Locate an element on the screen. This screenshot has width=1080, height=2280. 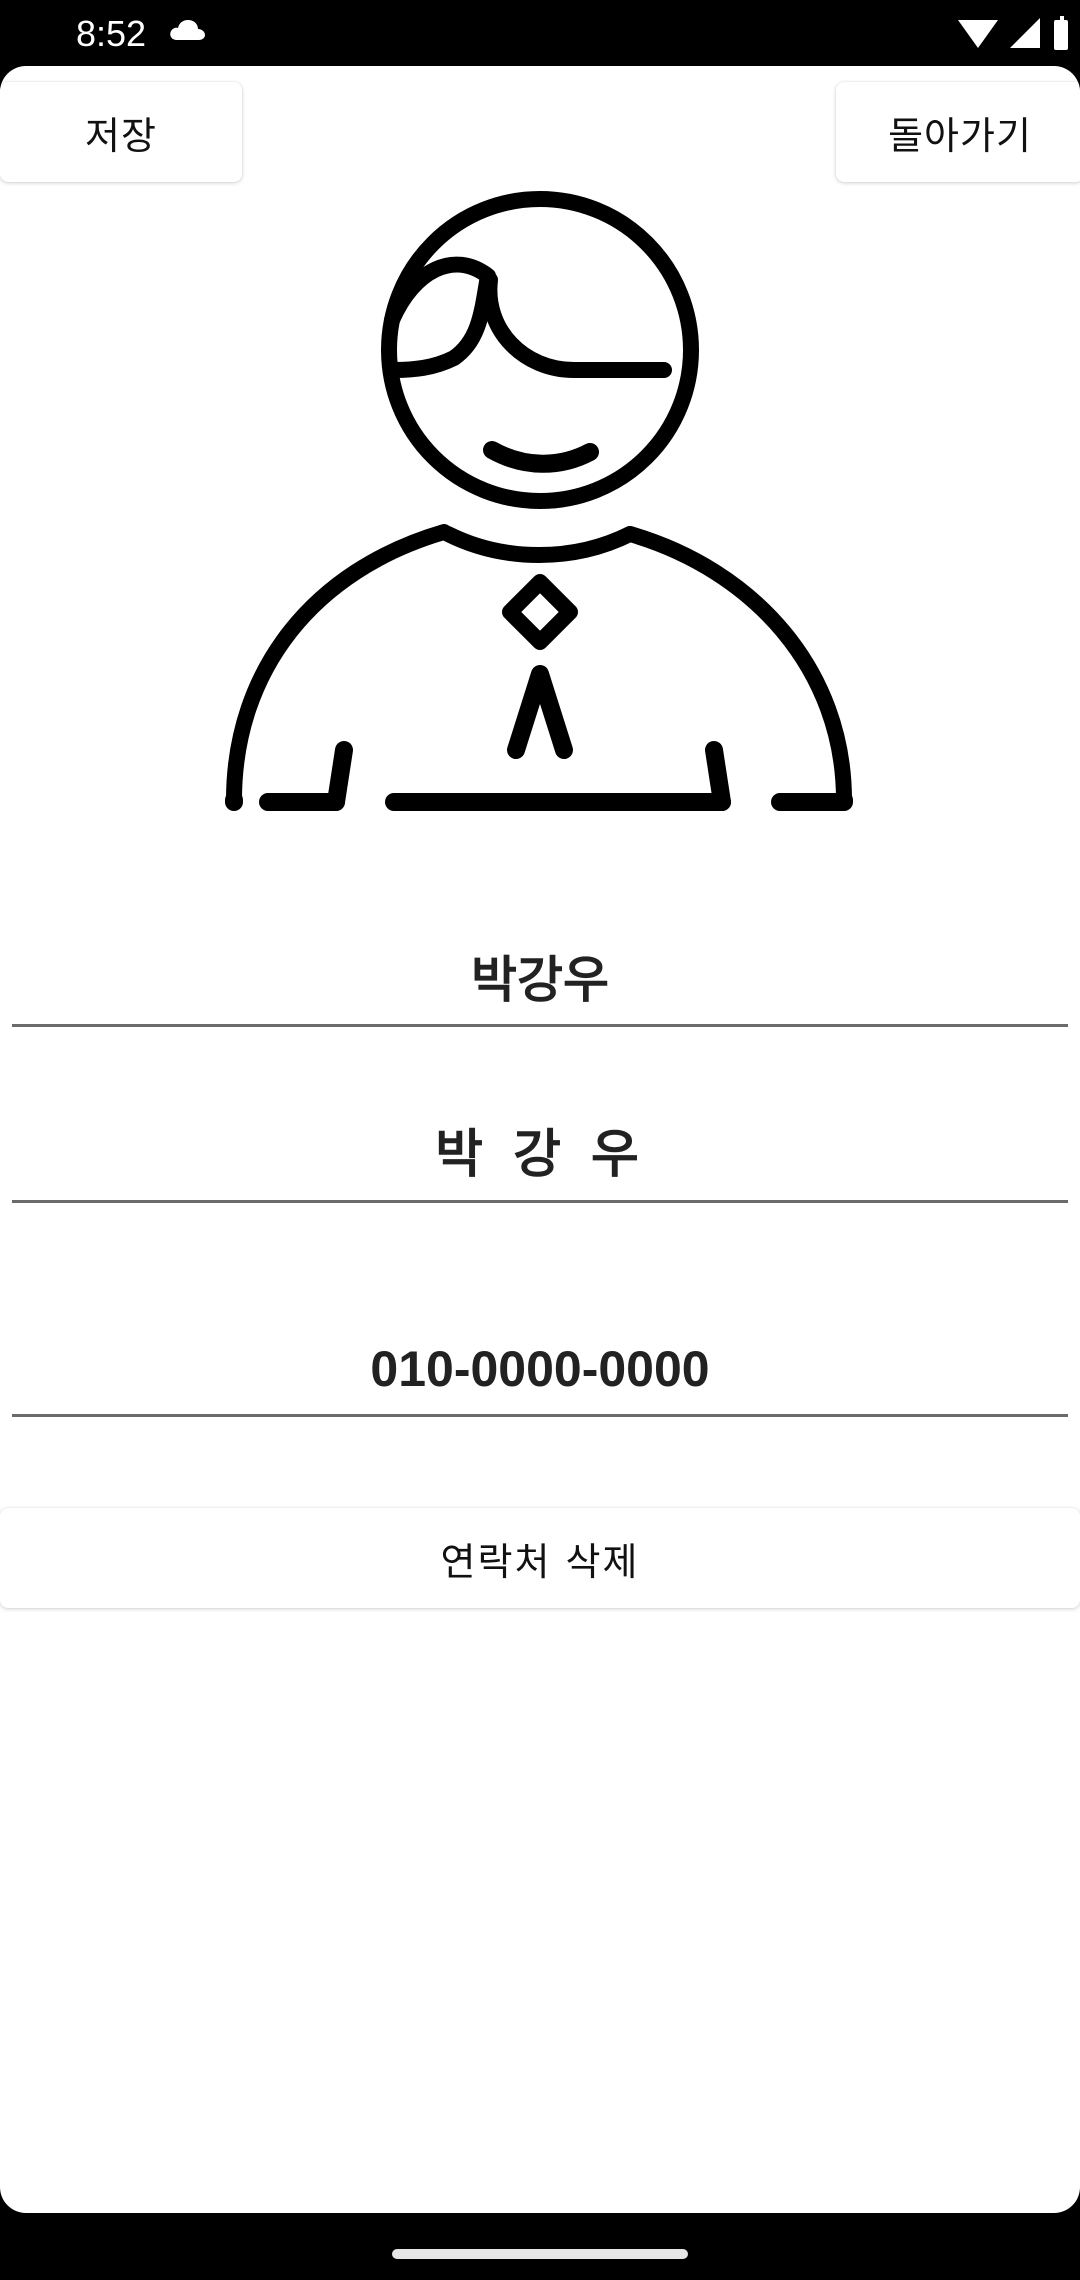
status-icons is located at coordinates (980, 34).